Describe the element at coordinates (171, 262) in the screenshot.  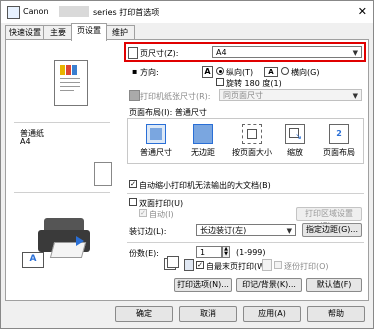
I see `copies-stack-icon` at that location.